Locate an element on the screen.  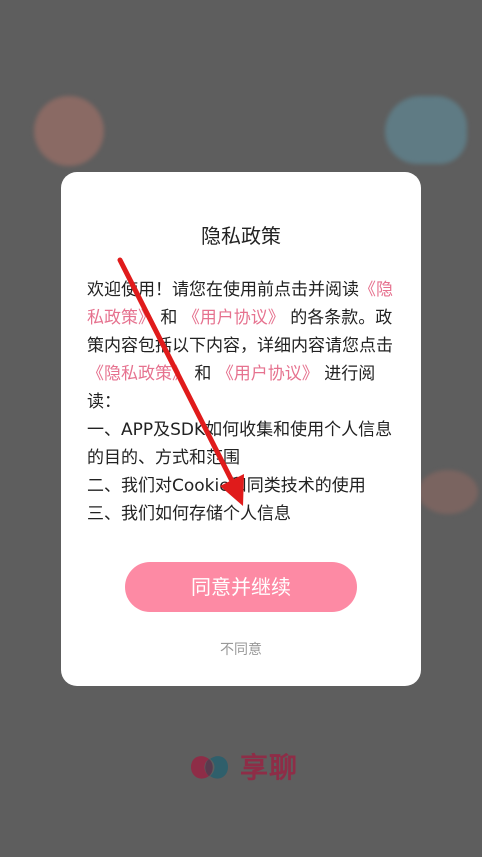
xiangliao-logo-icon is located at coordinates (209, 767).